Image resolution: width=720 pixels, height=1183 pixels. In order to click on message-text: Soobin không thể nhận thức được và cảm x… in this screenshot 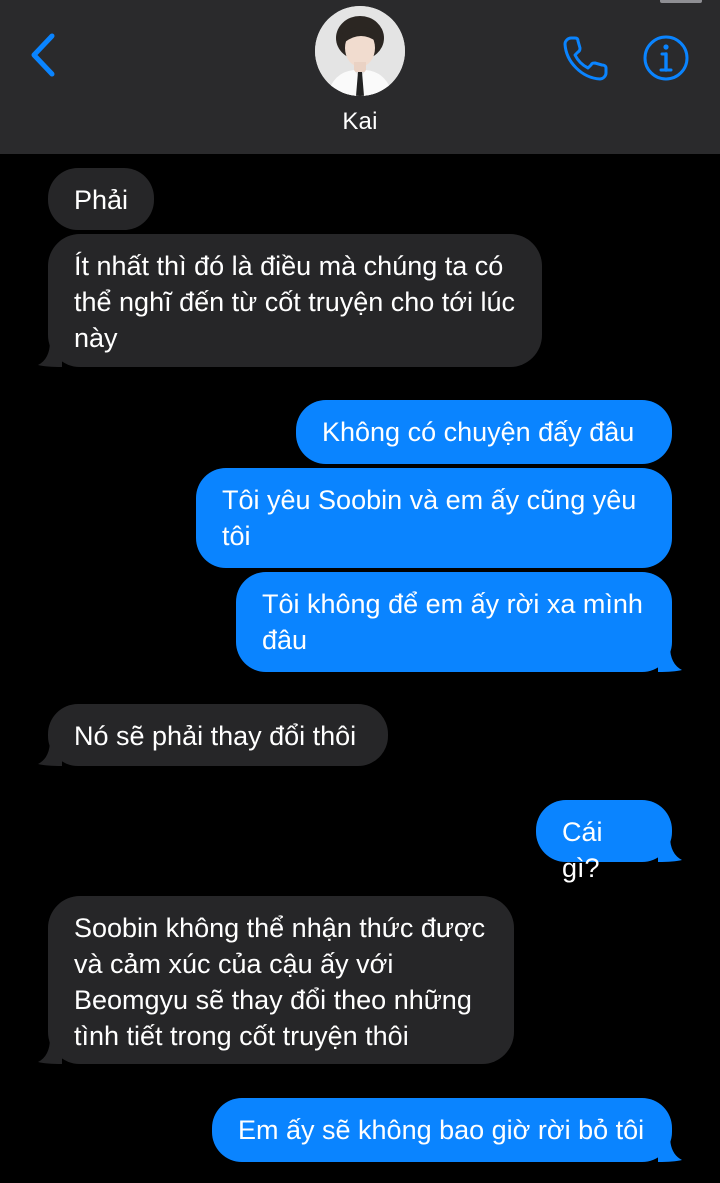, I will do `click(280, 982)`.